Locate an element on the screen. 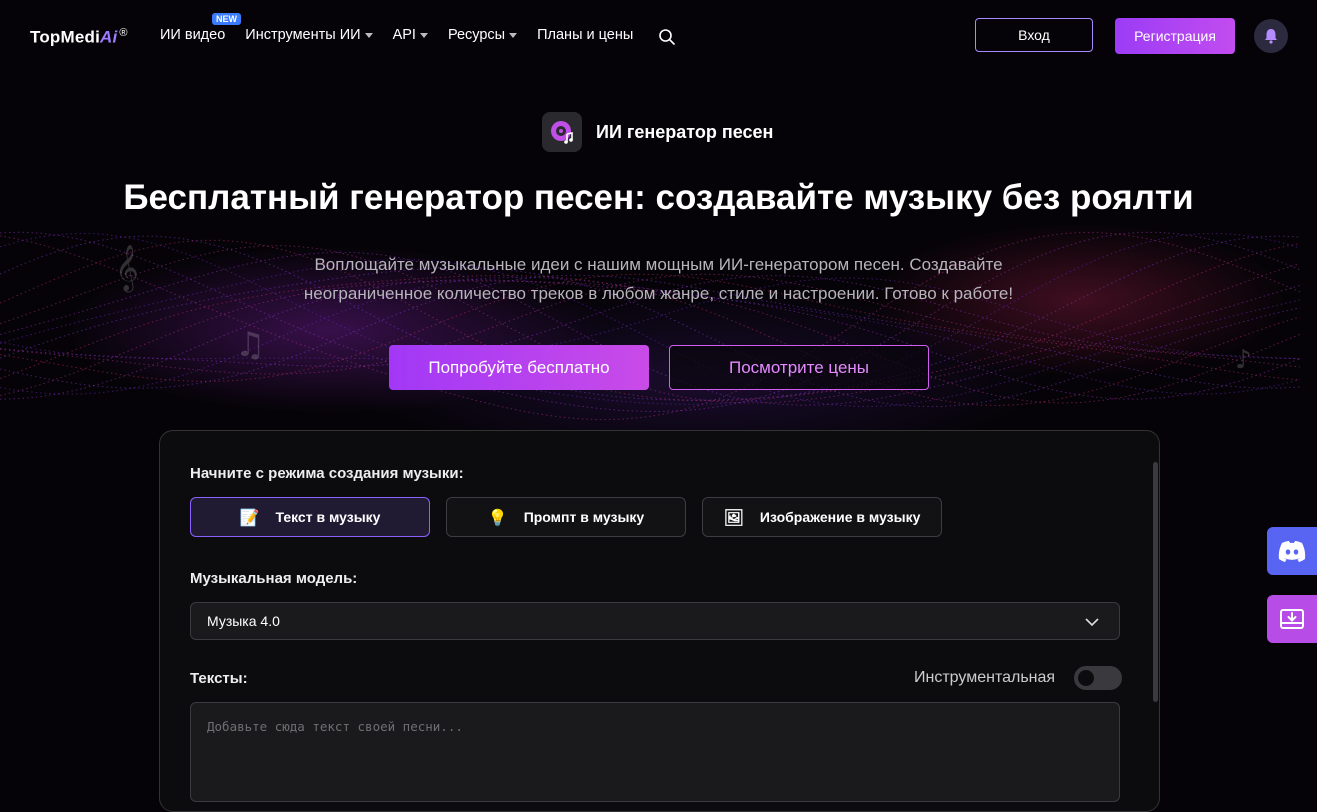 This screenshot has width=1317, height=812. lyrics-input is located at coordinates (655, 752).